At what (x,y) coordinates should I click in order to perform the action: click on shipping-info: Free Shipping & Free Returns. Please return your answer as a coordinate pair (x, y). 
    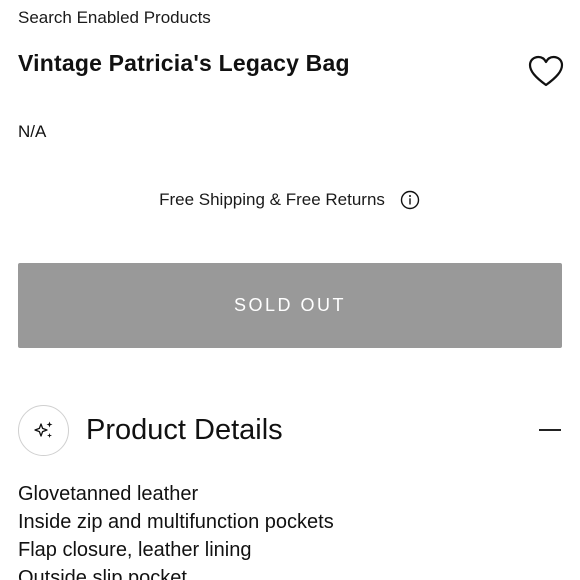
    Looking at the image, I should click on (290, 200).